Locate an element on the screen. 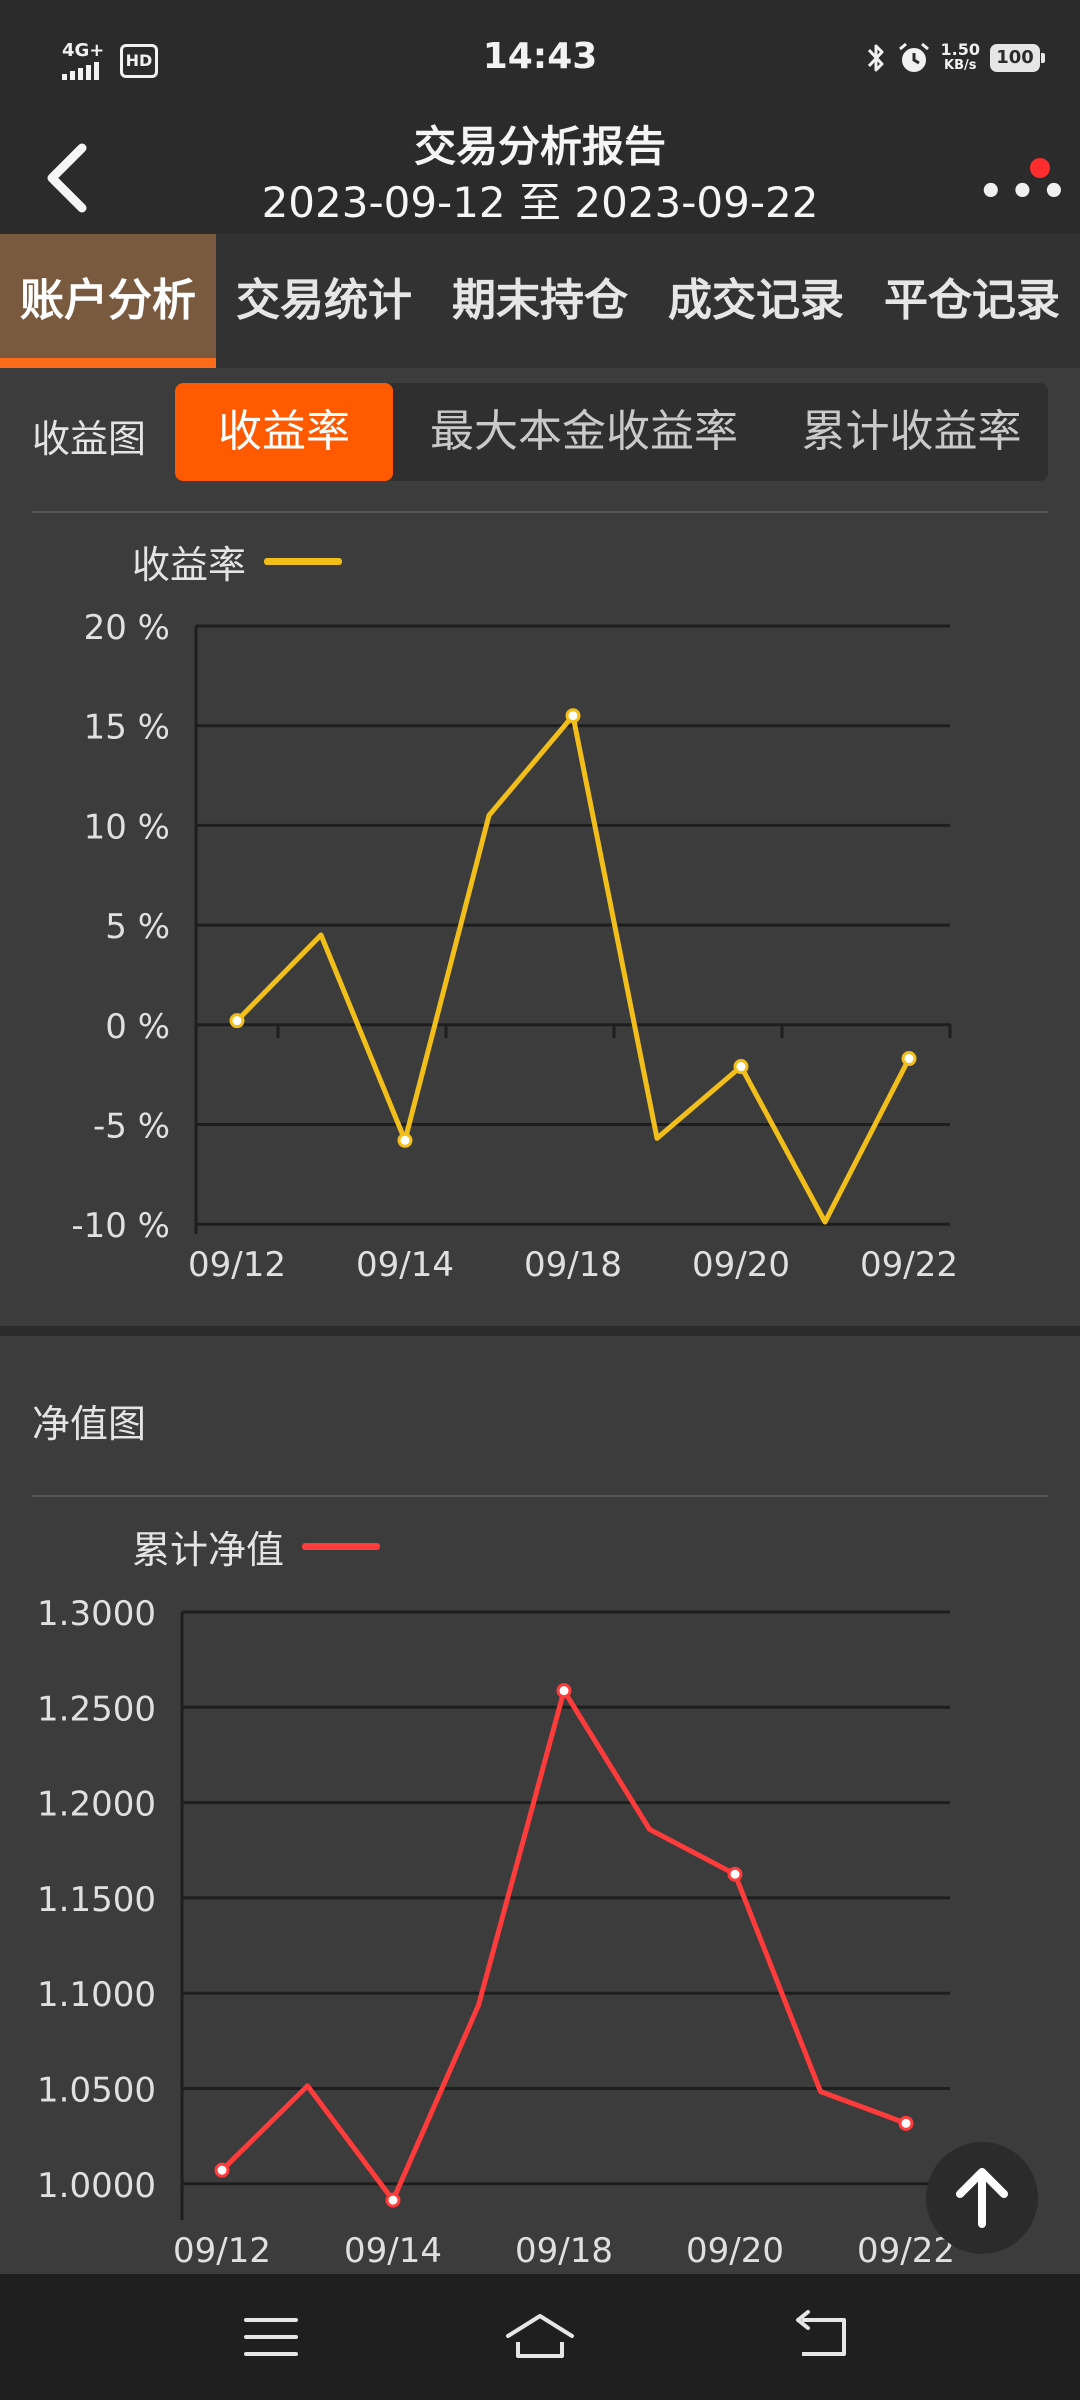 The width and height of the screenshot is (1080, 2400). chart1-x-tick-label: 09/18 is located at coordinates (573, 1265).